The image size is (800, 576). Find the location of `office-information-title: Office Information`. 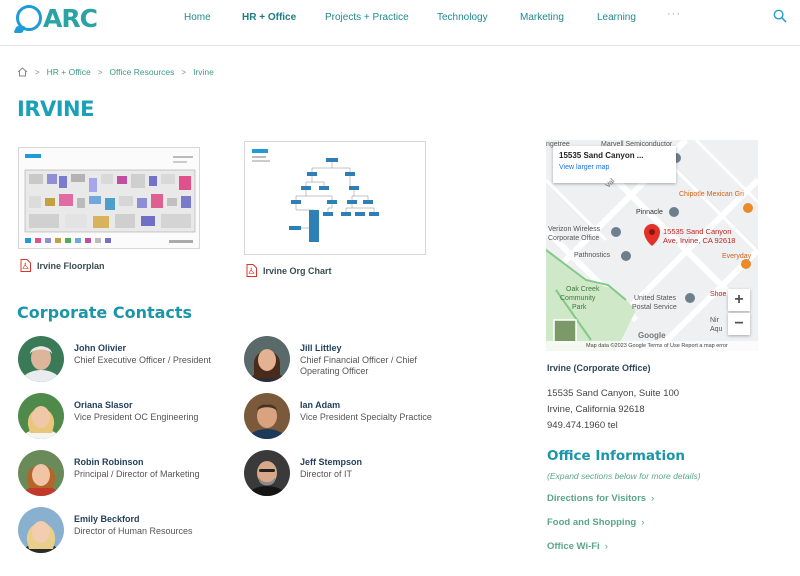

office-information-title: Office Information is located at coordinates (616, 456).